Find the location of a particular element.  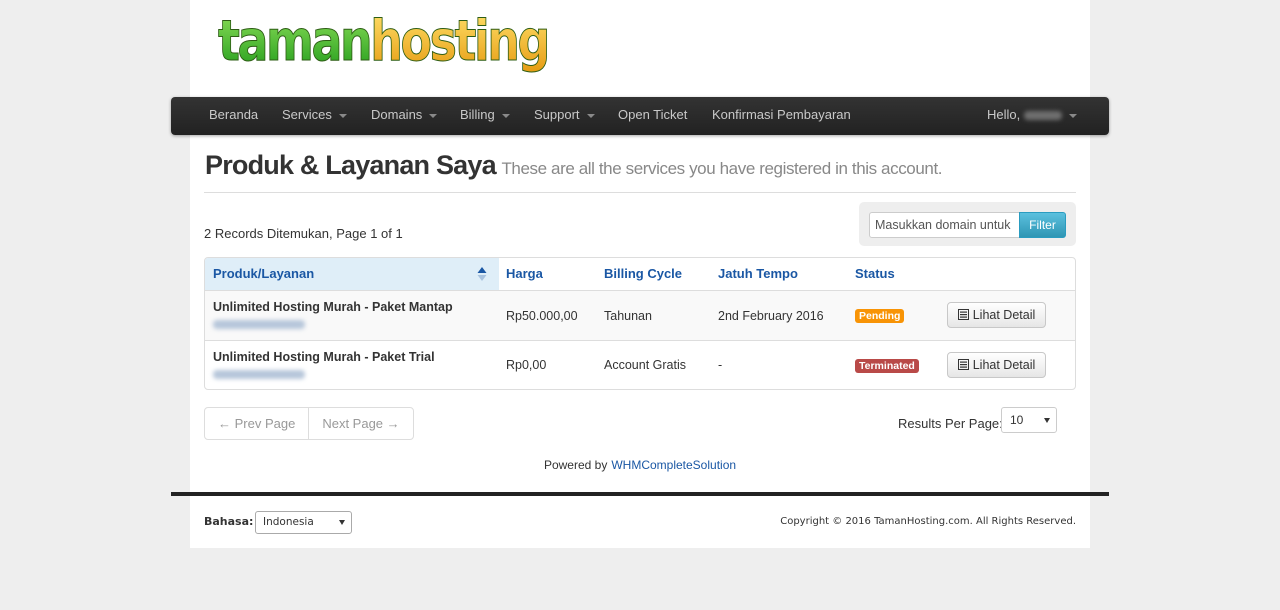

site-logo: tamanhosting is located at coordinates (383, 45).